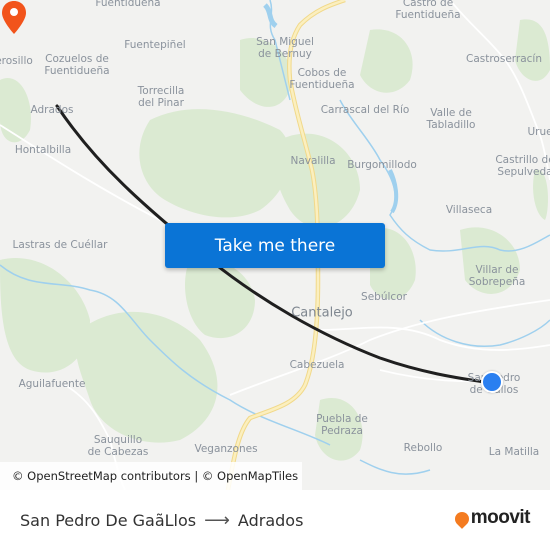 The image size is (550, 550). What do you see at coordinates (118, 446) in the screenshot?
I see `place-label: Sauquillo de Cabezas` at bounding box center [118, 446].